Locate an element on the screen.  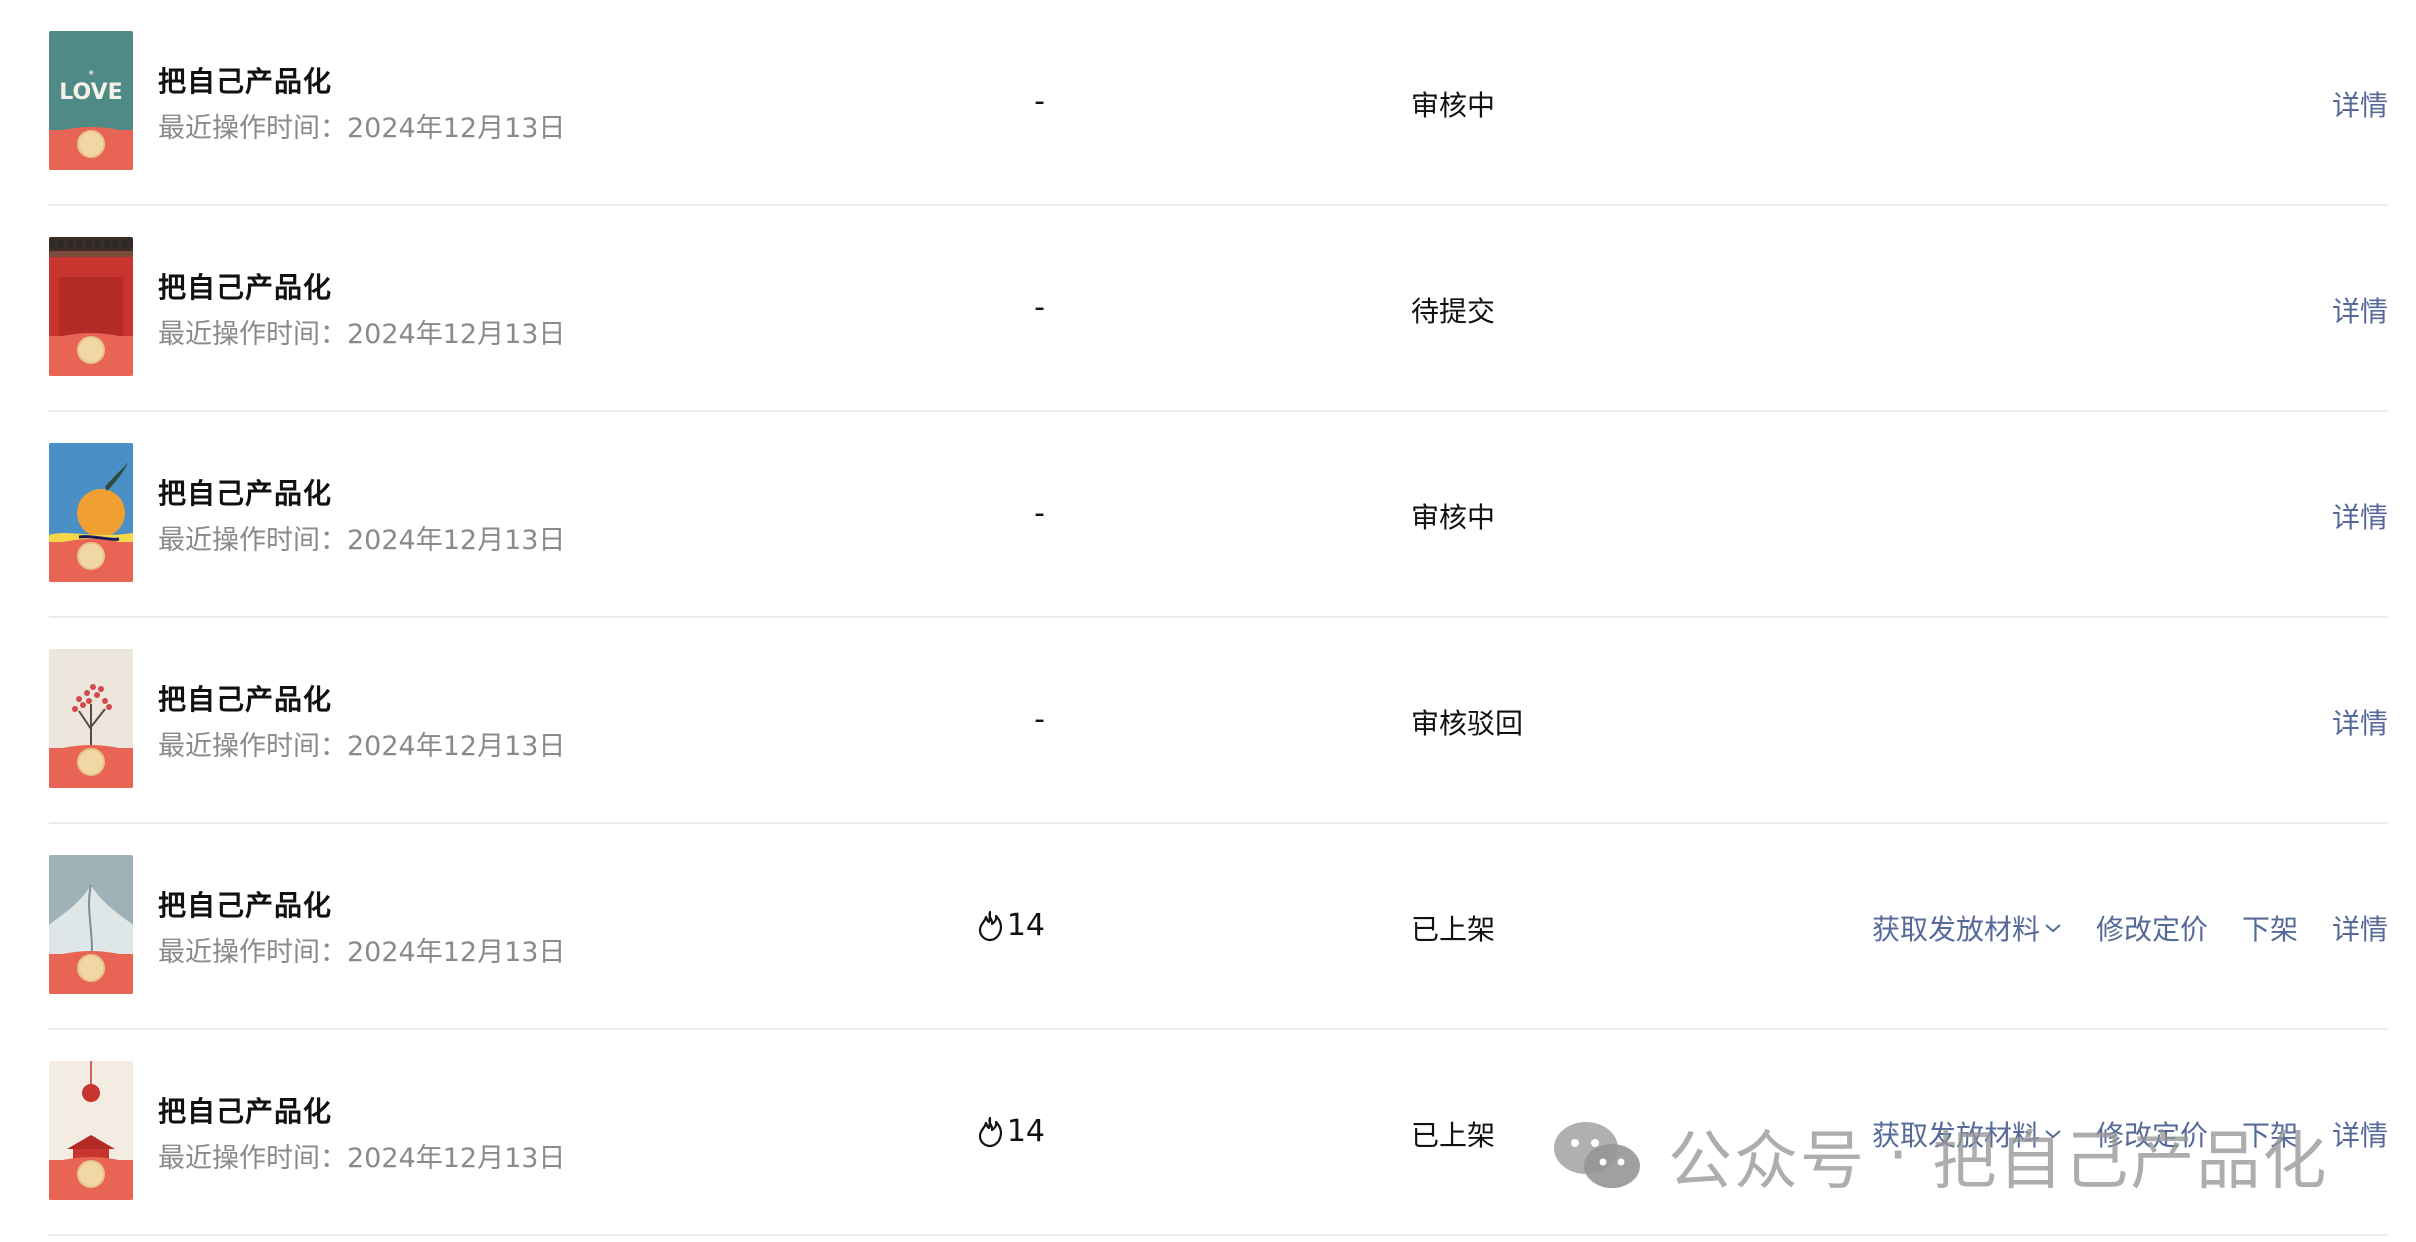
status-text: 审核驳回 is located at coordinates (1467, 723).